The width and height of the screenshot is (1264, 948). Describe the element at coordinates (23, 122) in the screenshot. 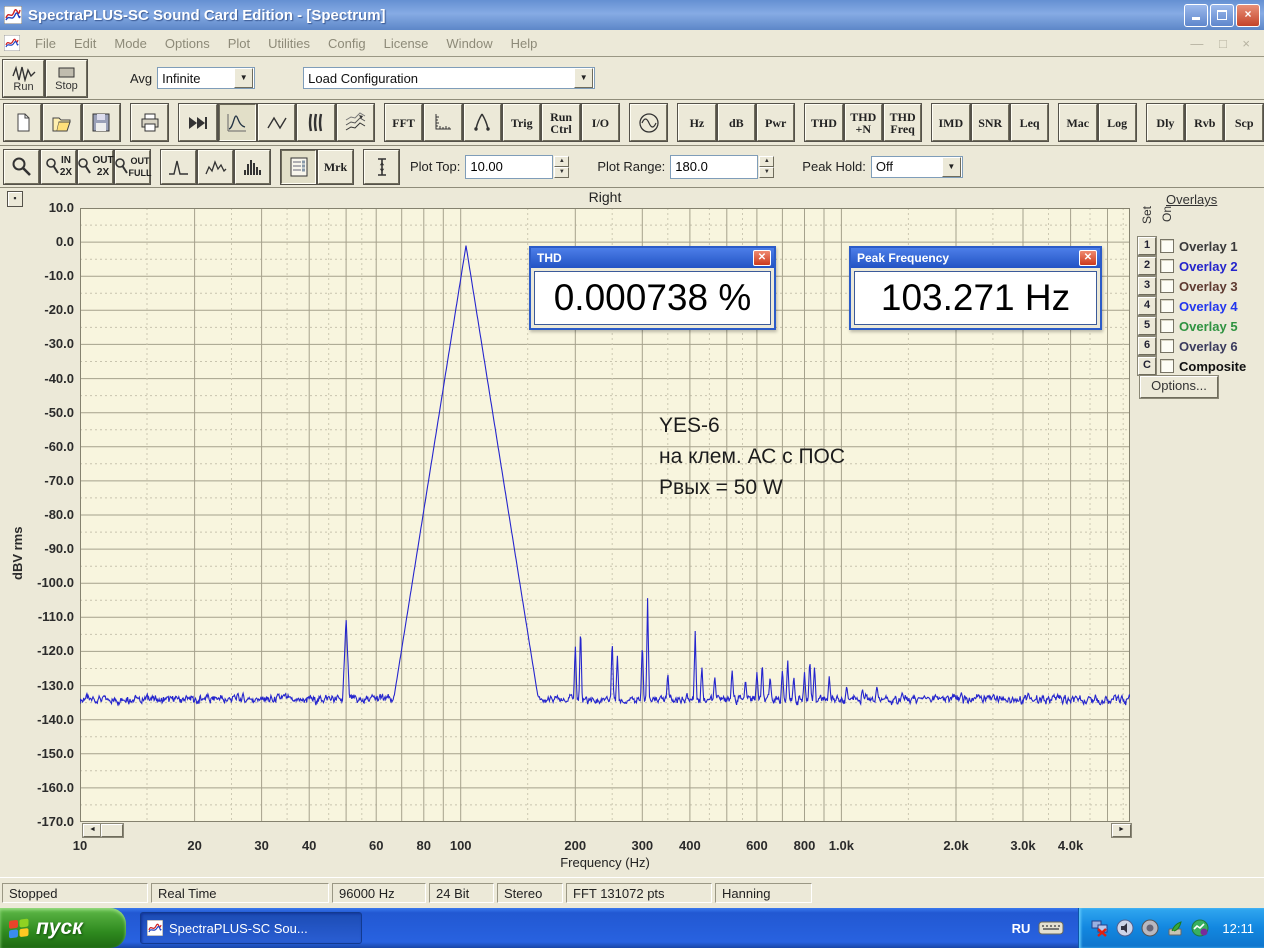

I see `new-file-button` at that location.